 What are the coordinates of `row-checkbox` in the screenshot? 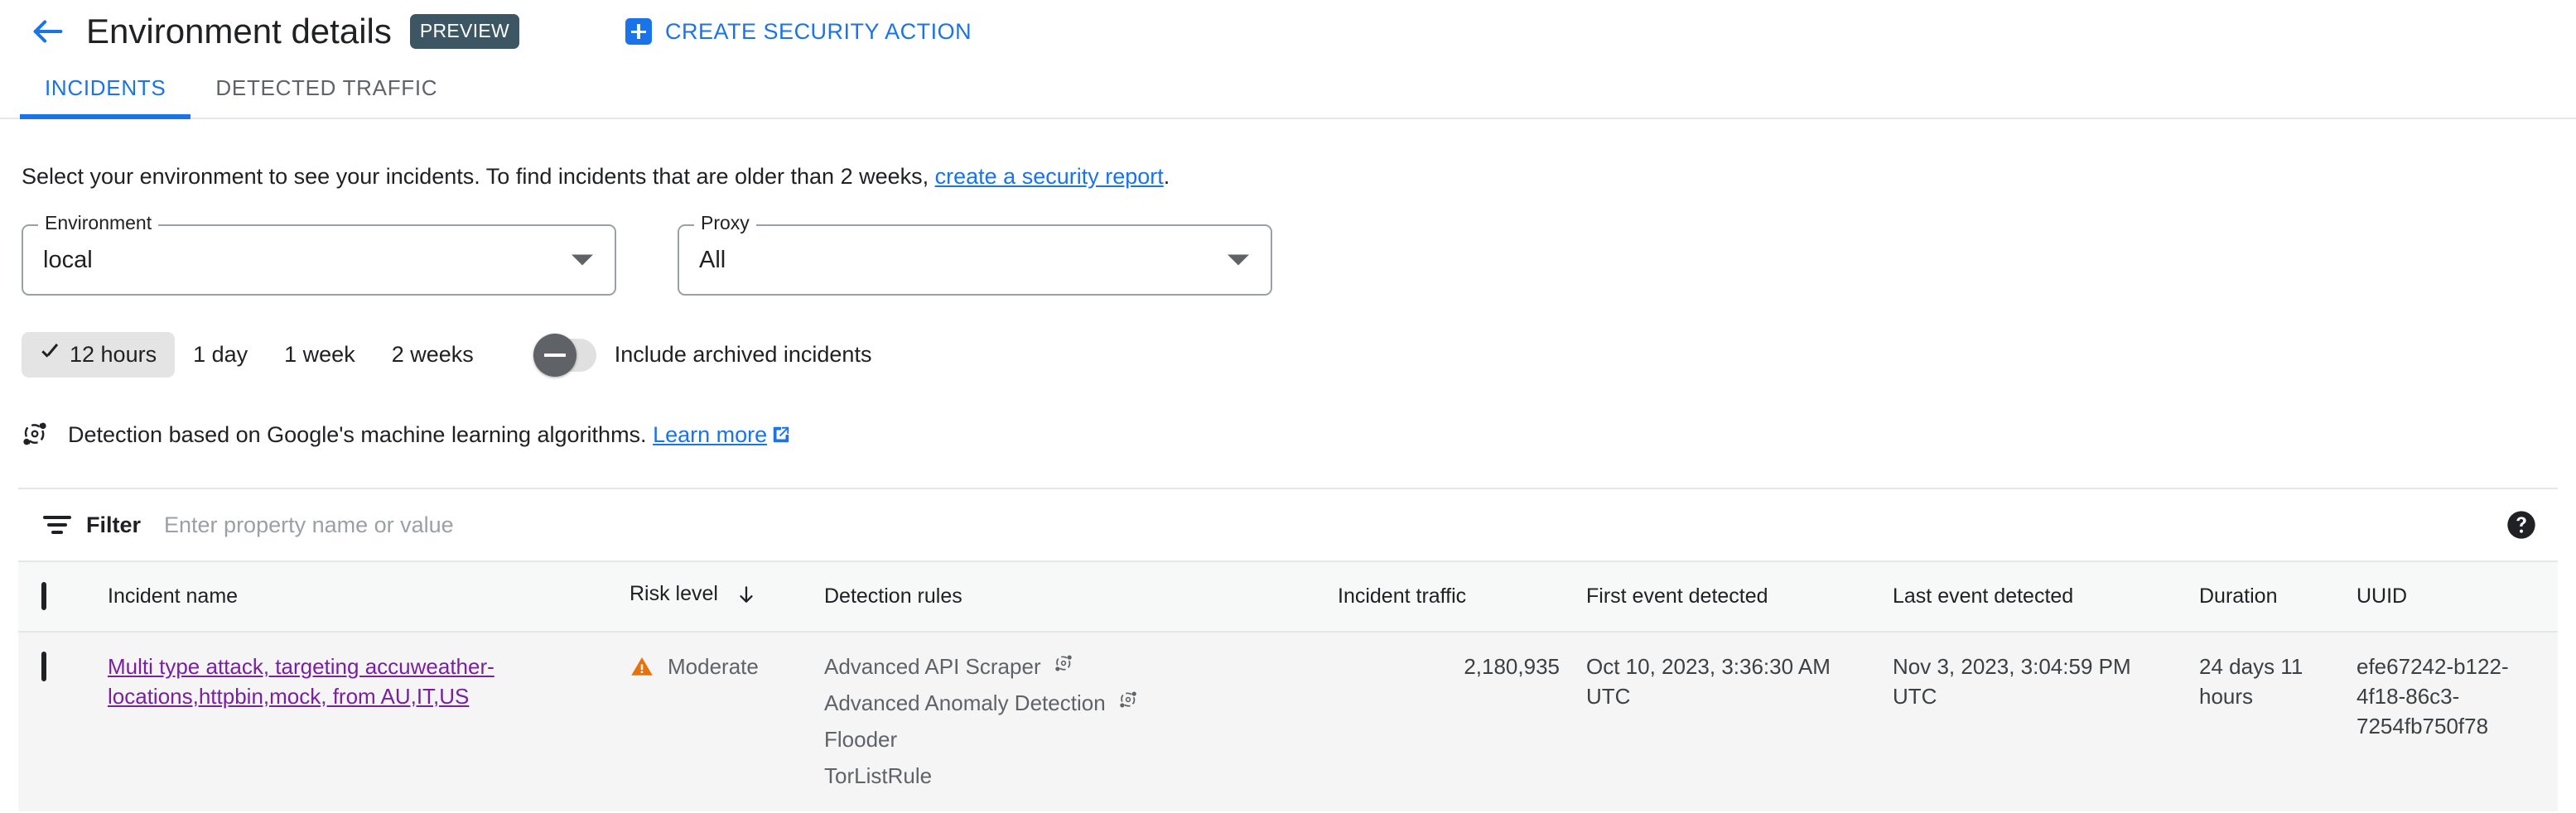 It's located at (43, 667).